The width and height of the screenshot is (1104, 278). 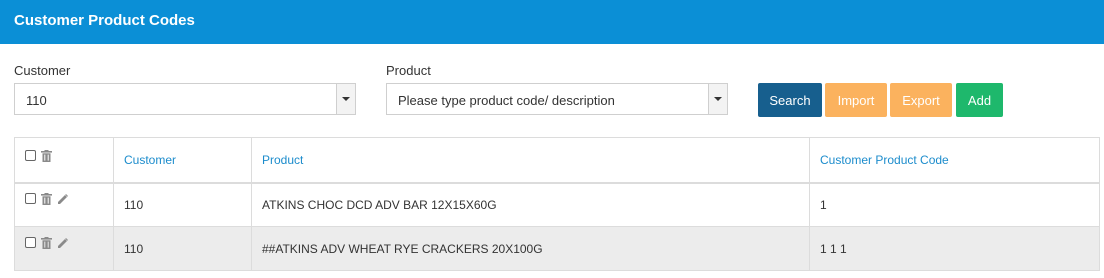 What do you see at coordinates (921, 100) in the screenshot?
I see `export-button: Export` at bounding box center [921, 100].